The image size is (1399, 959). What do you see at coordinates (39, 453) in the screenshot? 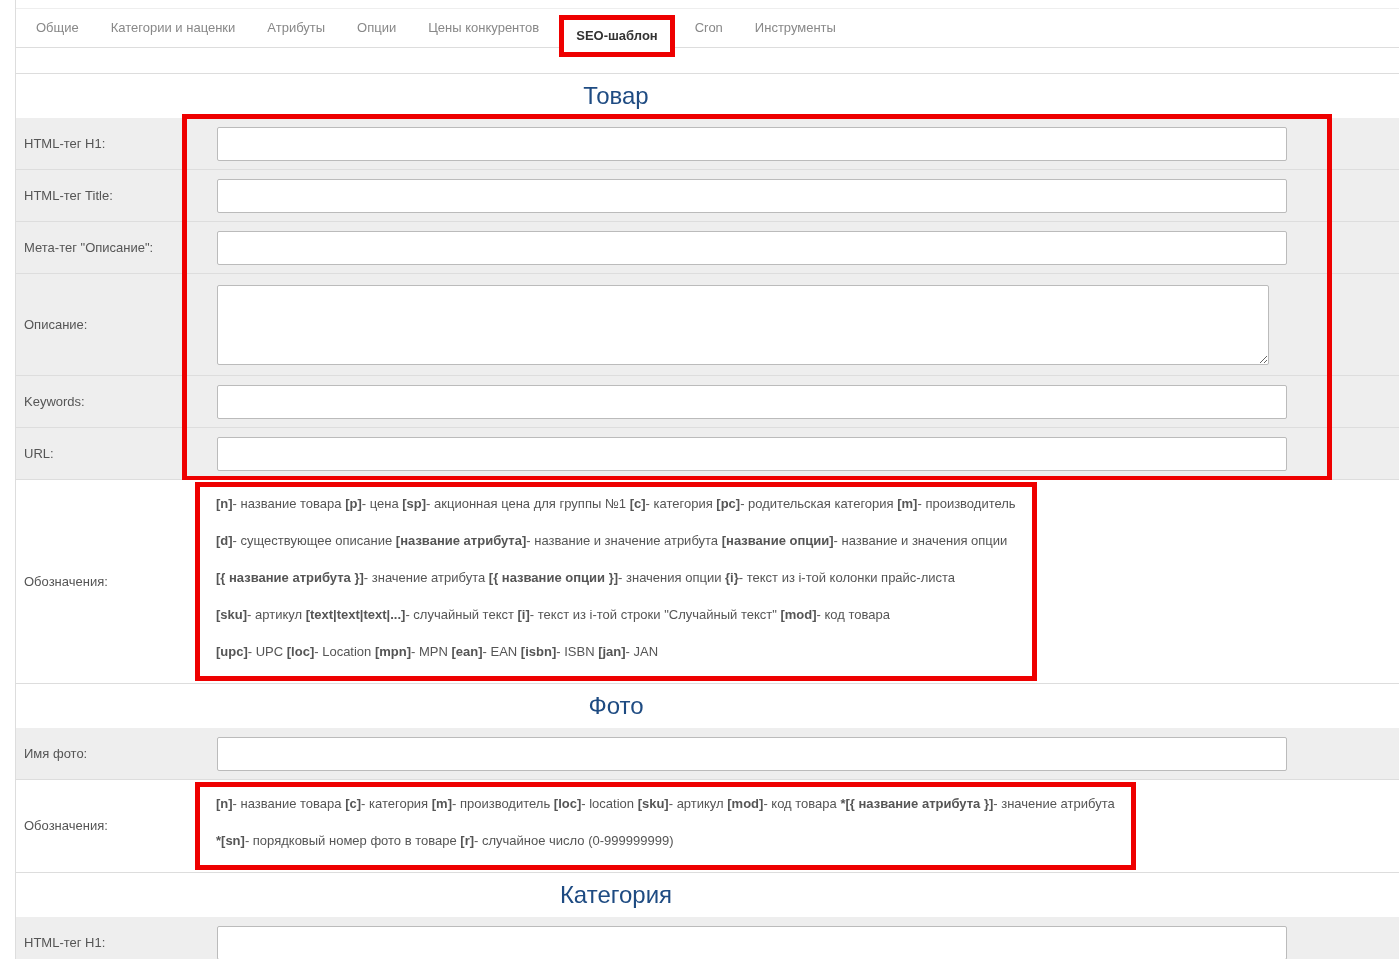
I see `field-label: URL:` at bounding box center [39, 453].